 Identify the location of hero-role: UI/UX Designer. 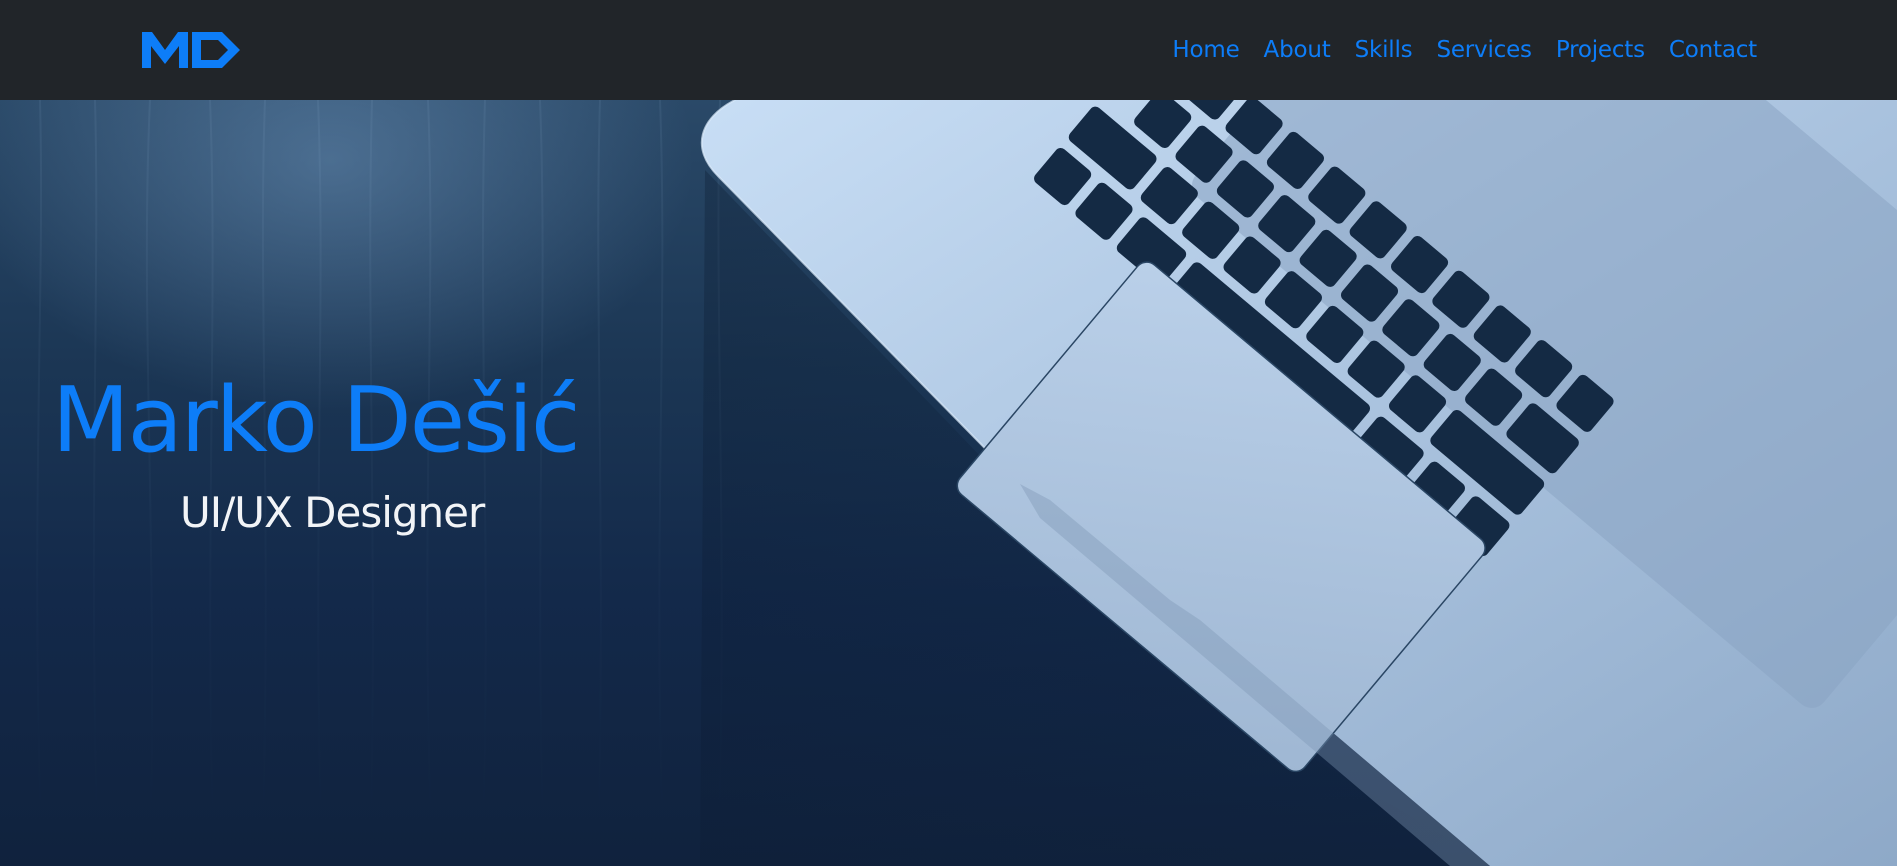
(332, 512).